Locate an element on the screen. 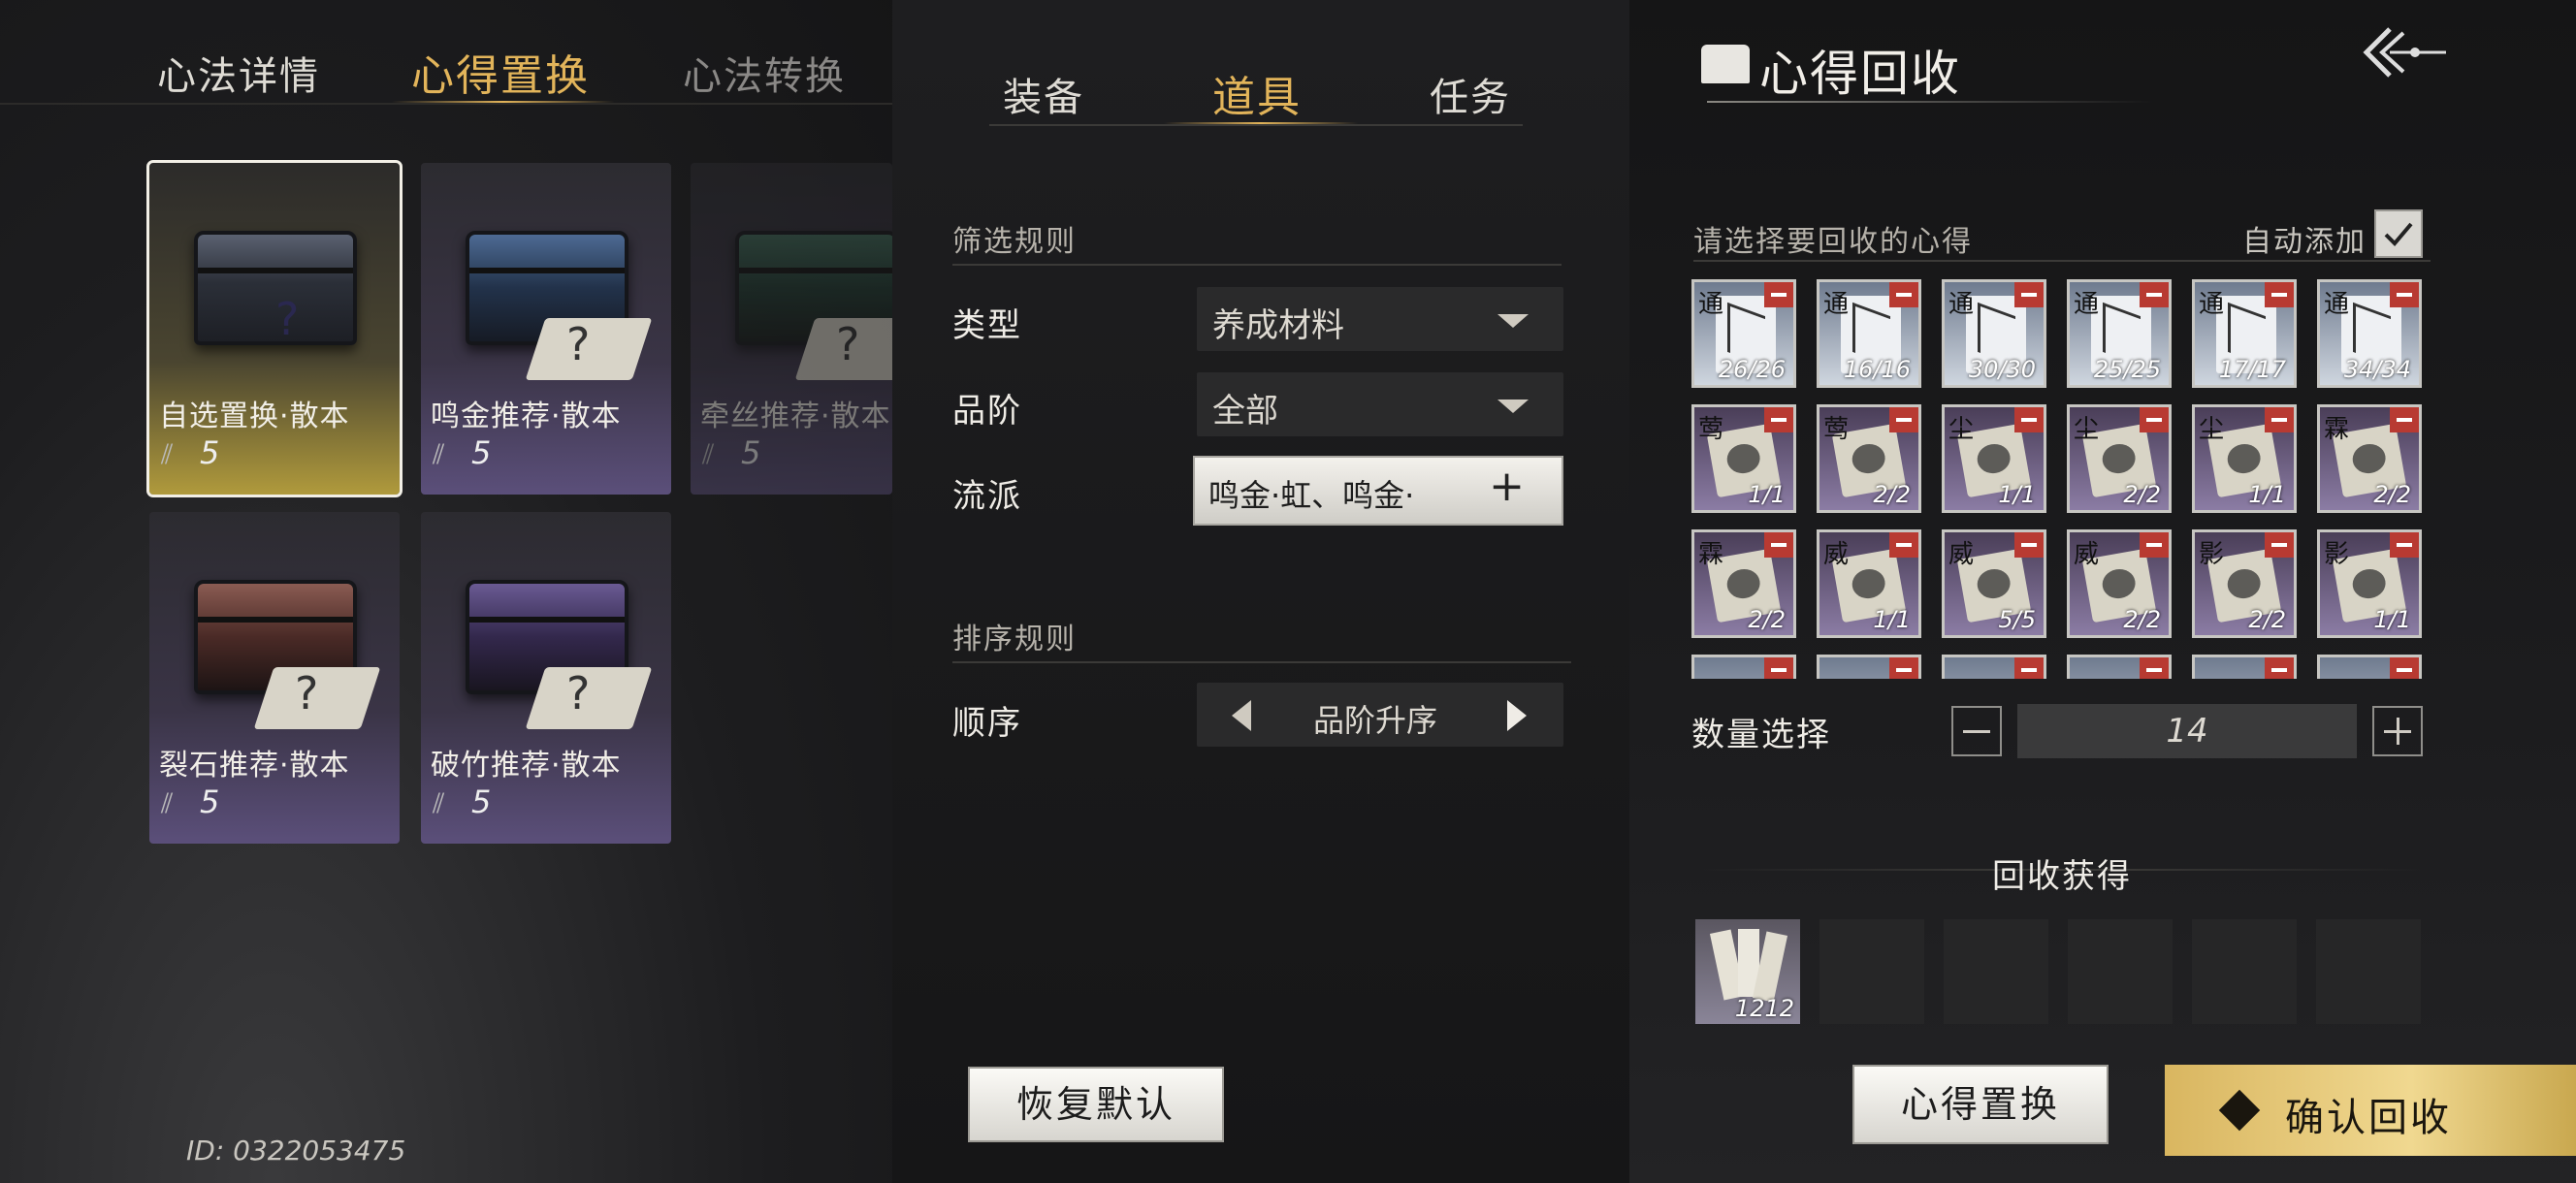 The image size is (2576, 1183). recycle-prompt: 请选择要回收的心得 is located at coordinates (1833, 242).